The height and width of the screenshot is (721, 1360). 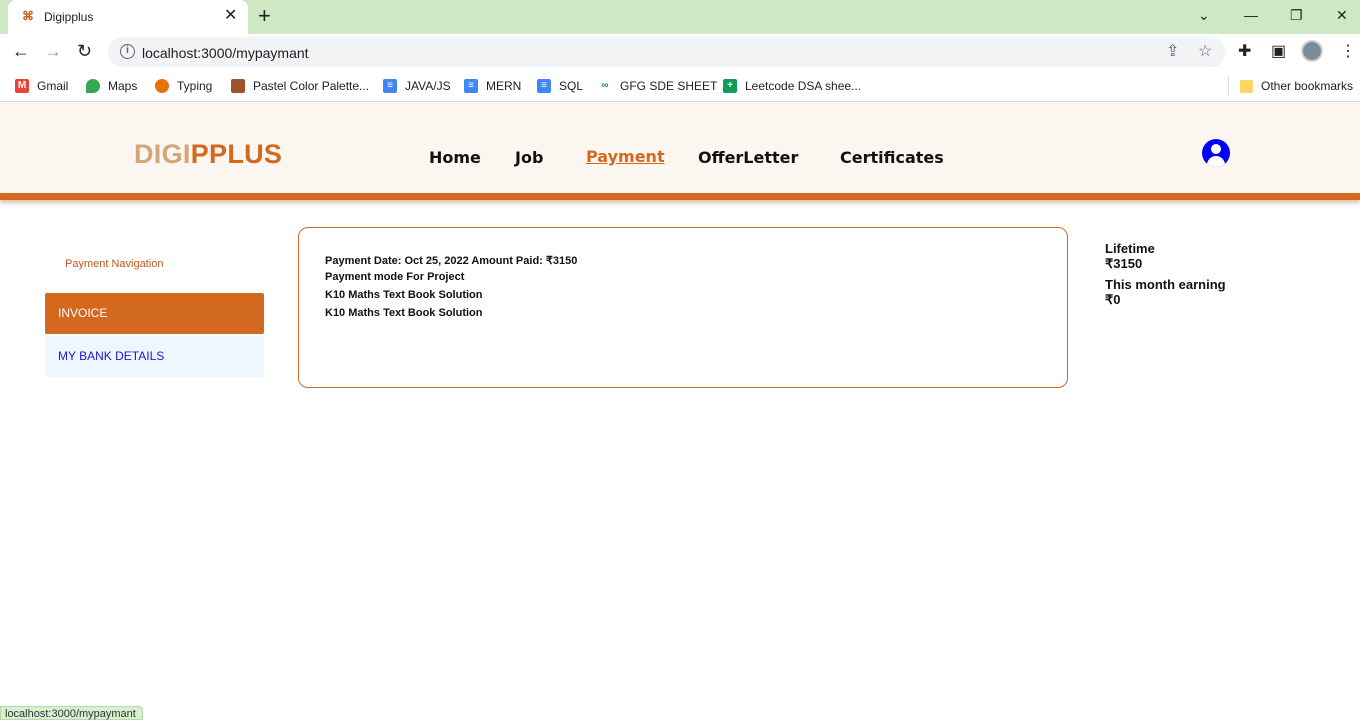 What do you see at coordinates (84, 51) in the screenshot?
I see `reload-icon: ↻` at bounding box center [84, 51].